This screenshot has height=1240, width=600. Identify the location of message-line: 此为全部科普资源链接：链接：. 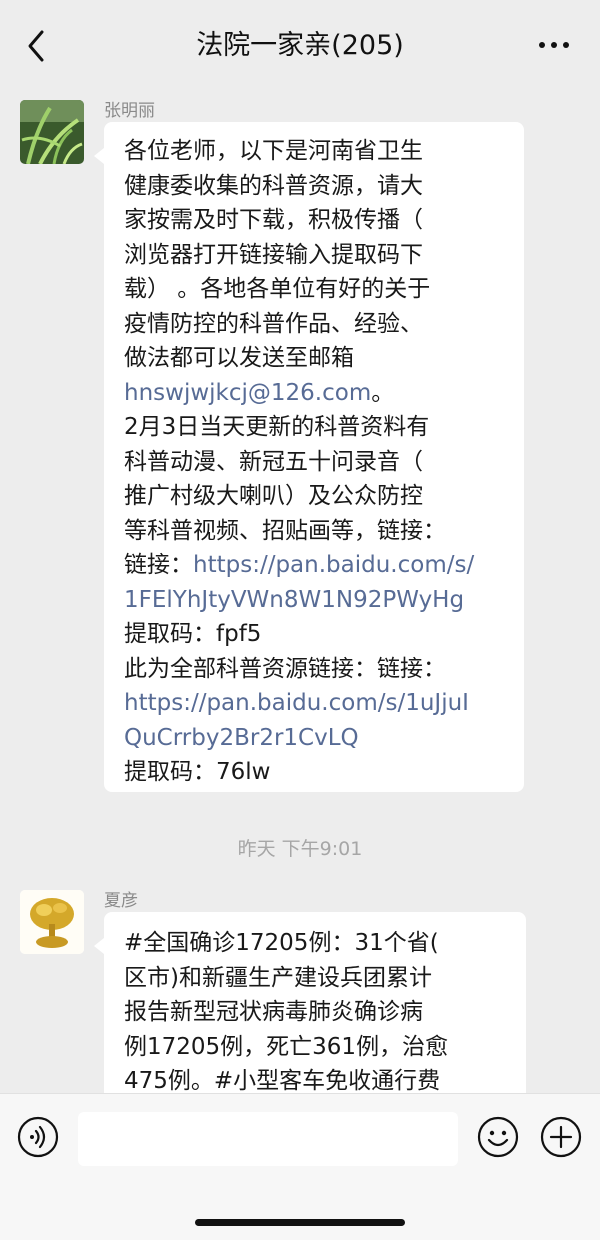
(285, 668).